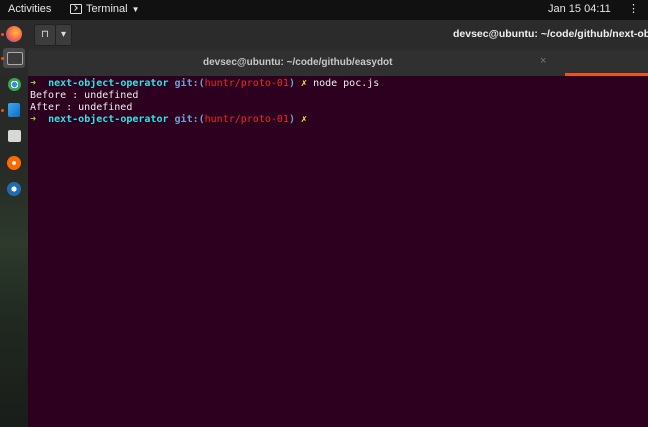 The height and width of the screenshot is (427, 648). I want to click on chrome-icon, so click(14, 84).